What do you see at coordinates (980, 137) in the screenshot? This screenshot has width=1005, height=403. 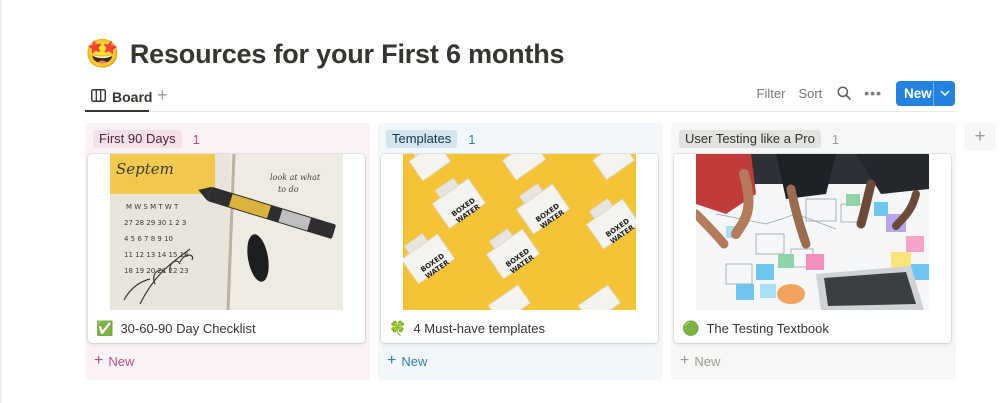 I see `add-group-button: +` at bounding box center [980, 137].